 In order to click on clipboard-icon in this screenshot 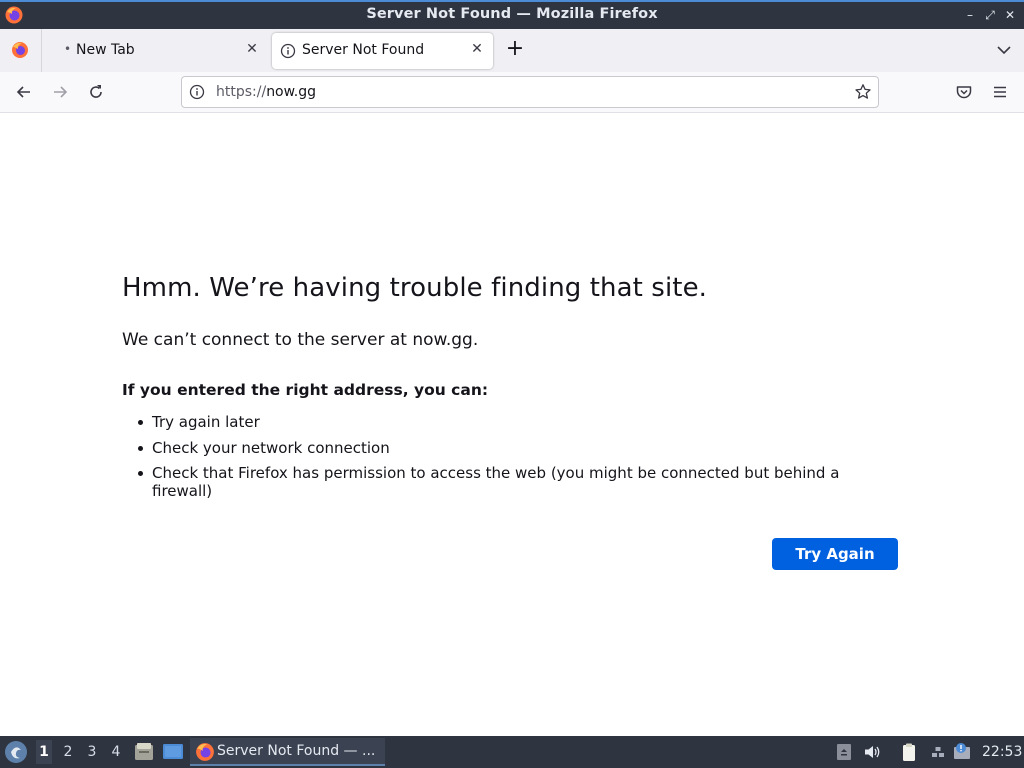, I will do `click(909, 752)`.